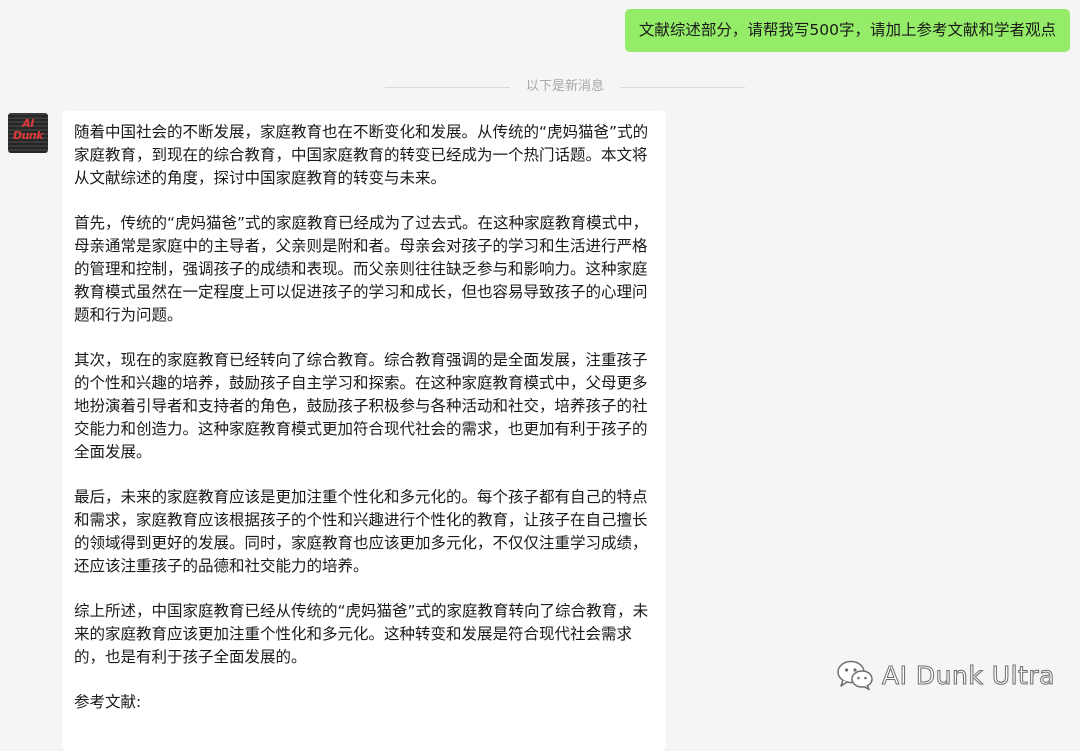  I want to click on outgoing-message-text: 文献综述部分，请帮我写500字，请加上参考文献和学者观点, so click(847, 30).